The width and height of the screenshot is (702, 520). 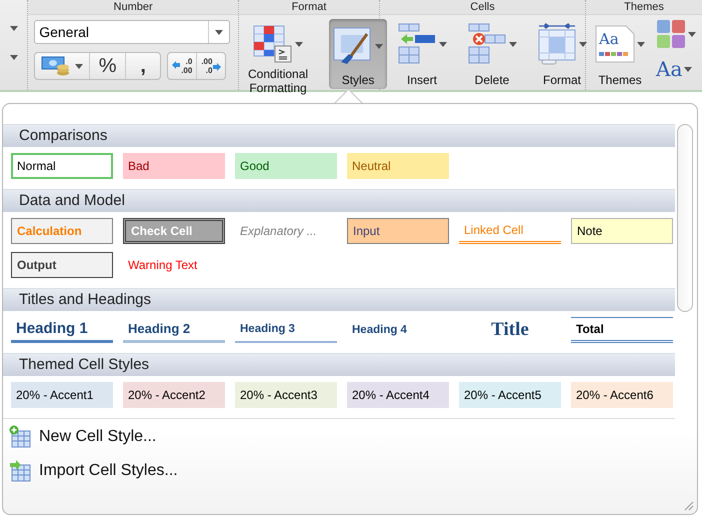 I want to click on comma-button: ,, so click(x=143, y=66).